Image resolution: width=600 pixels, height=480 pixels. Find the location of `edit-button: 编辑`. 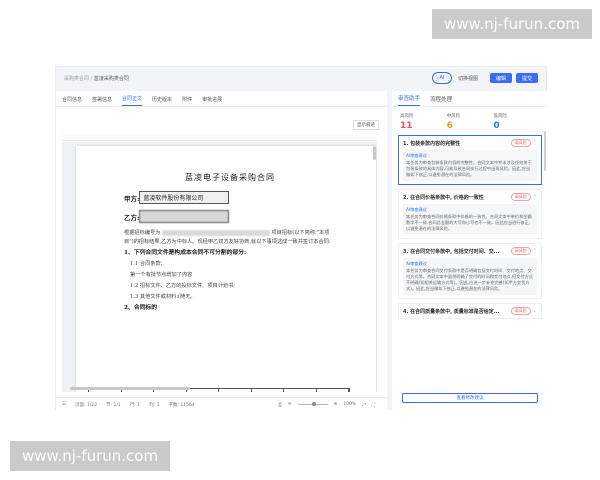

edit-button: 编辑 is located at coordinates (501, 78).